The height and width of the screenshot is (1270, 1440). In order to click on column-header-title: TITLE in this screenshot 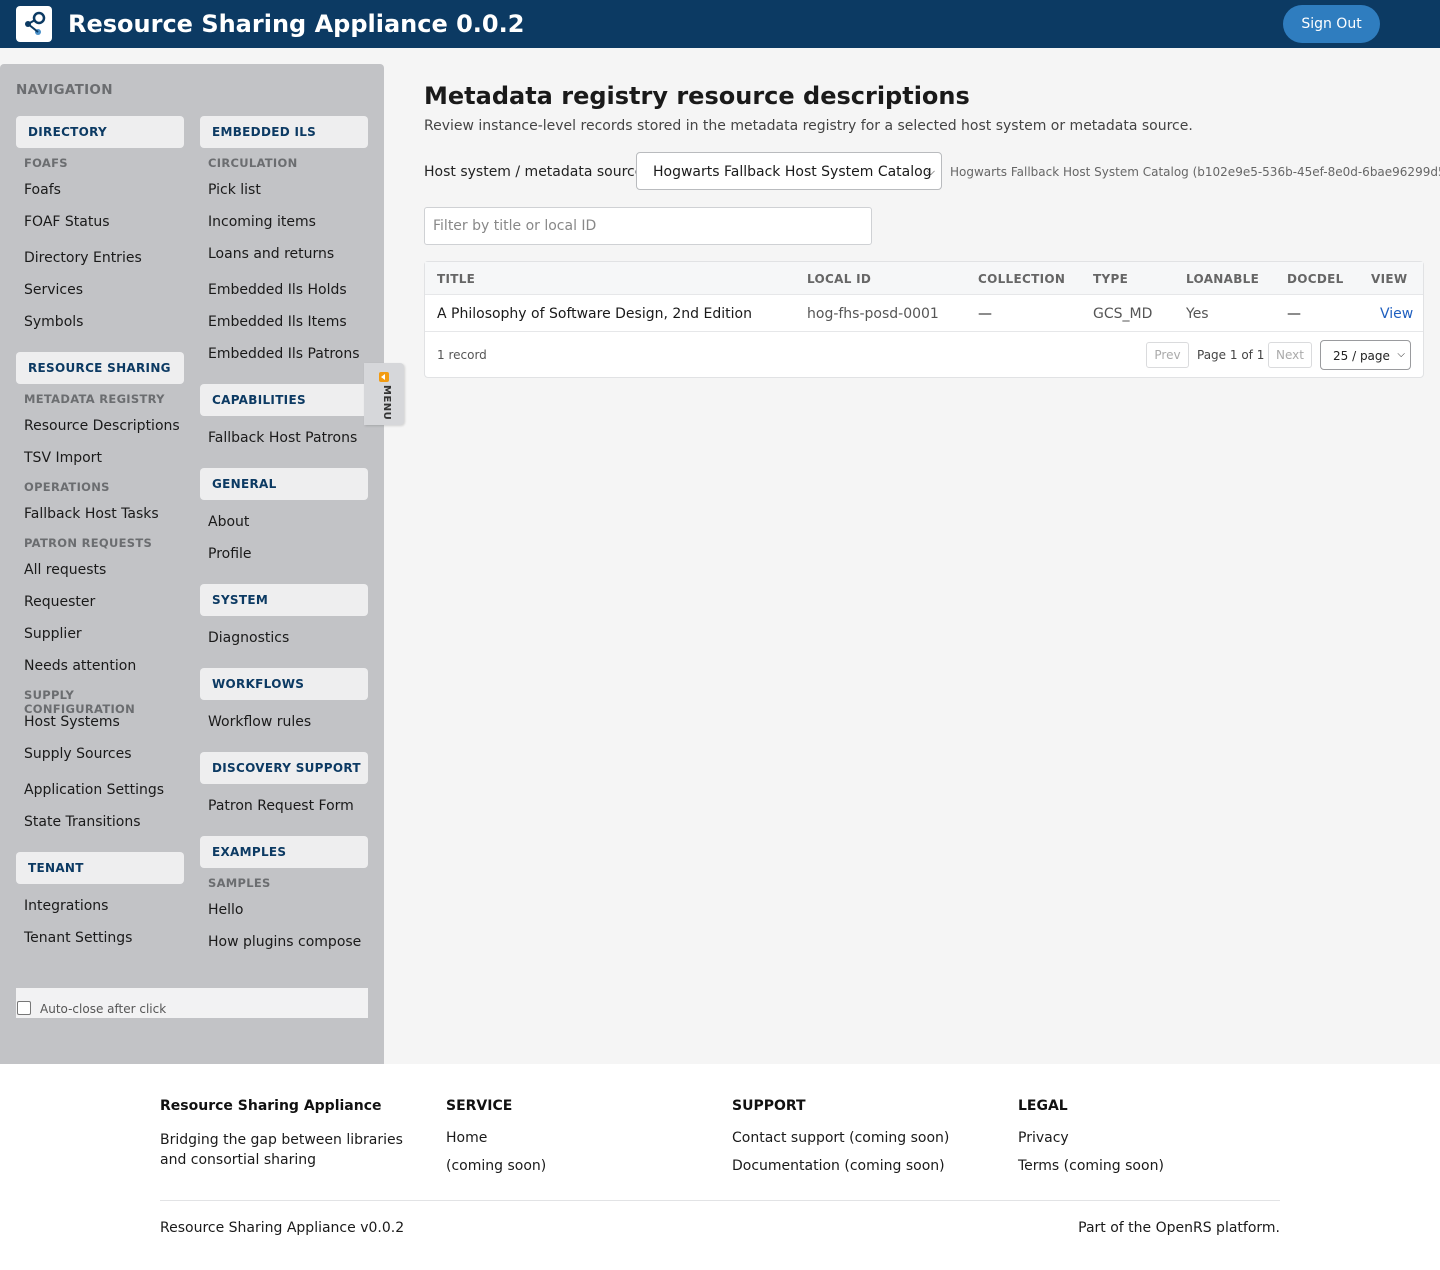, I will do `click(456, 279)`.